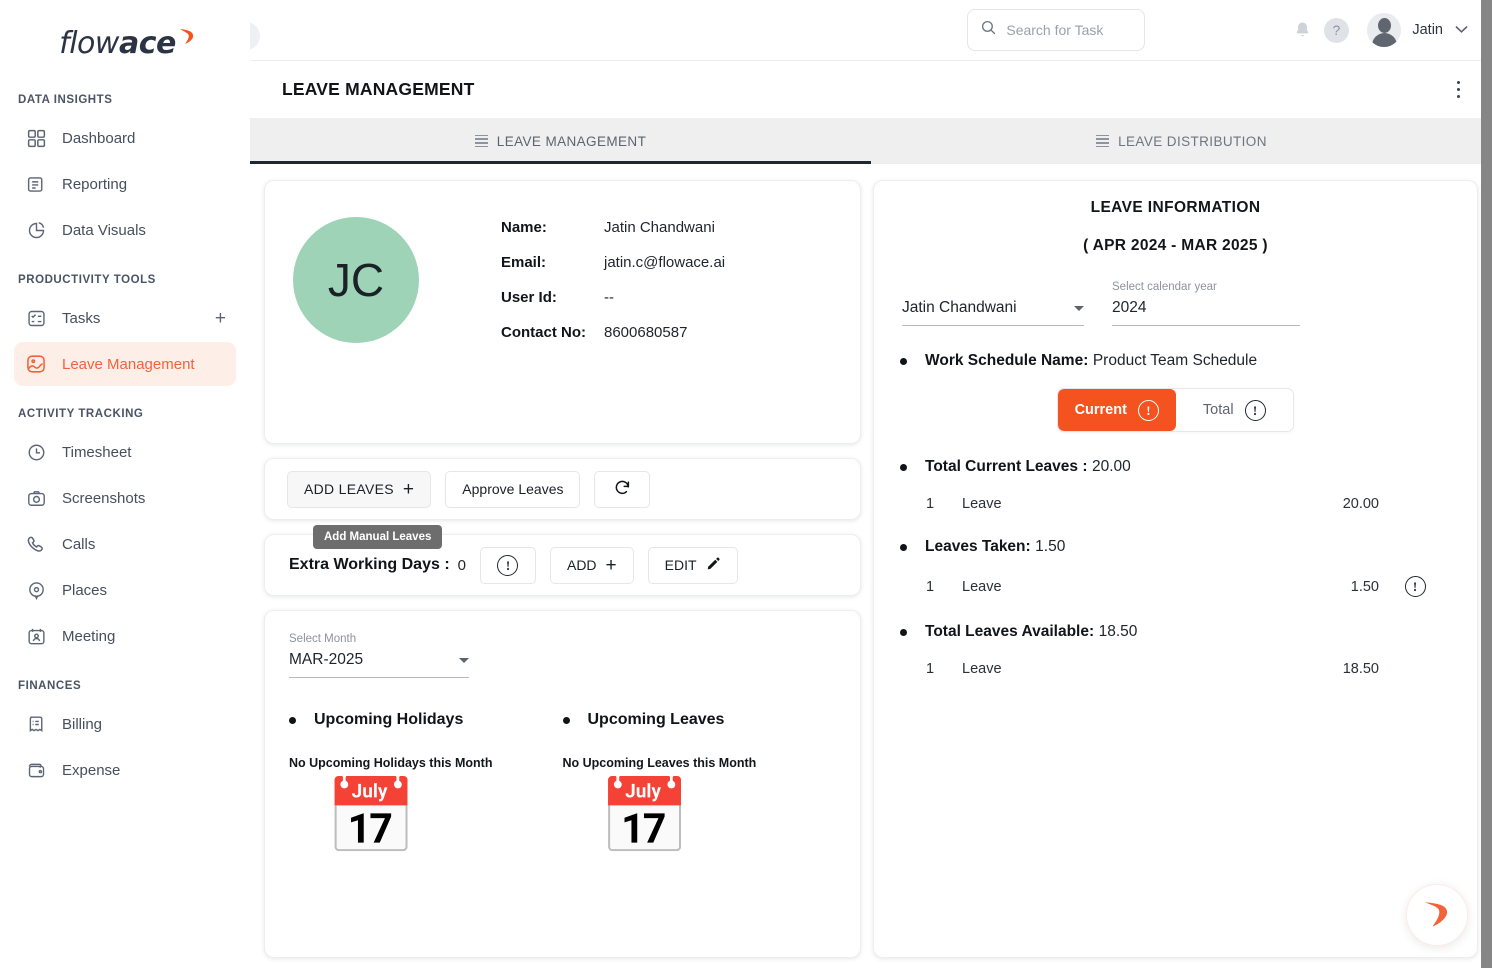 The image size is (1492, 968). Describe the element at coordinates (379, 655) in the screenshot. I see `select-month-field: Select Month MAR-2025` at that location.